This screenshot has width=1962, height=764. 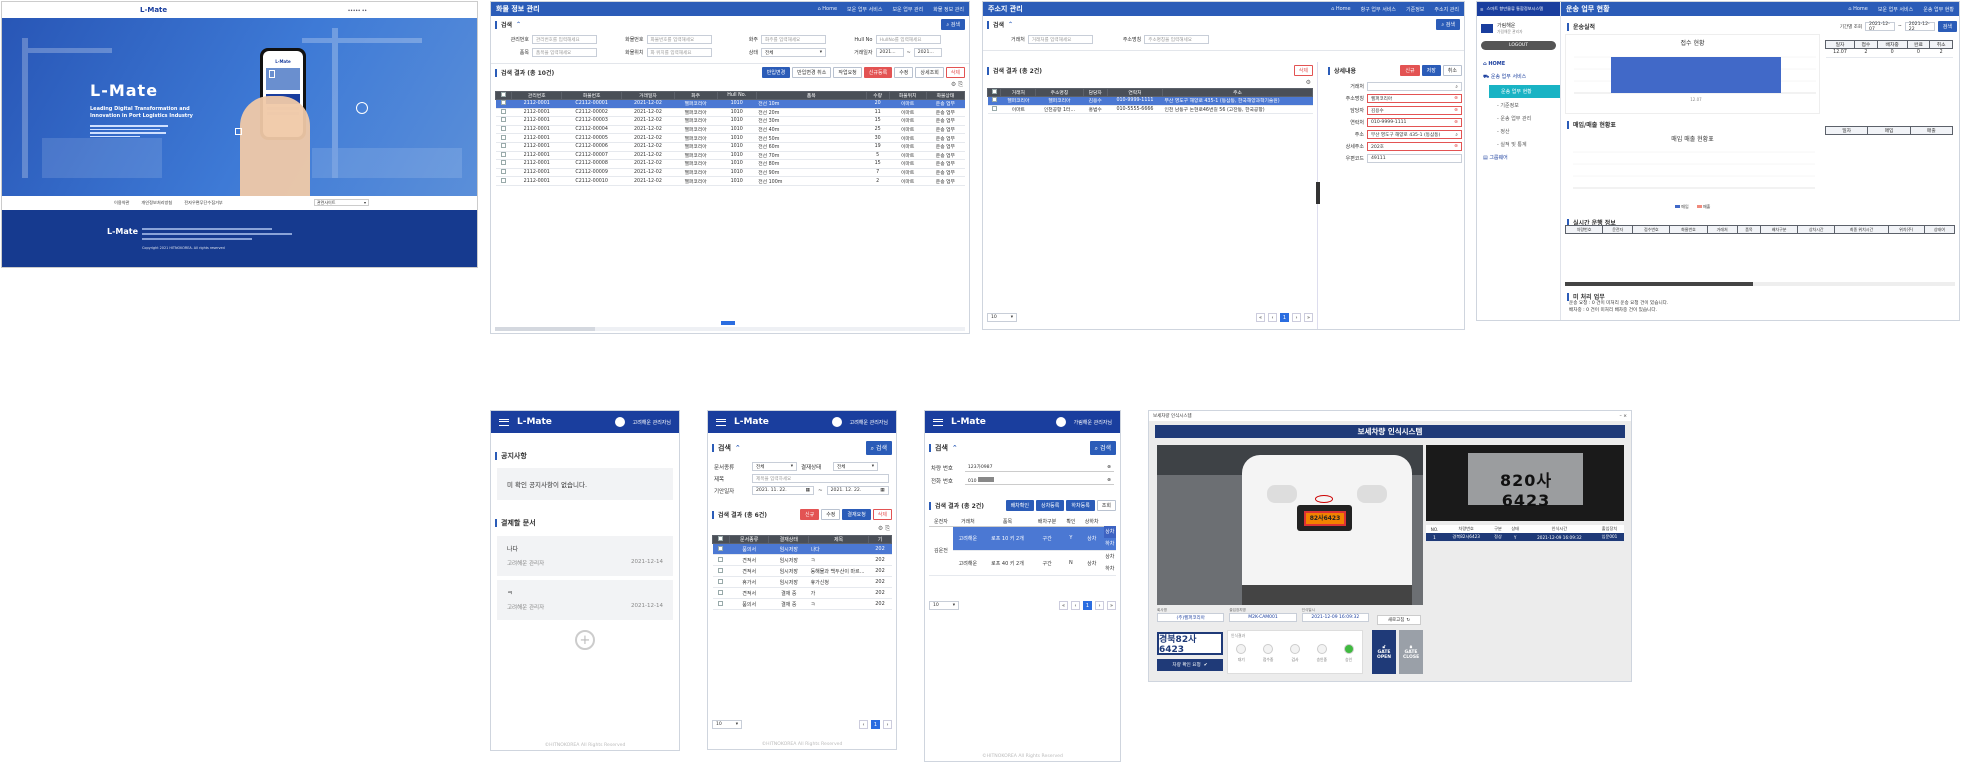 I want to click on home-icon: ⌂ Home, so click(x=828, y=9).